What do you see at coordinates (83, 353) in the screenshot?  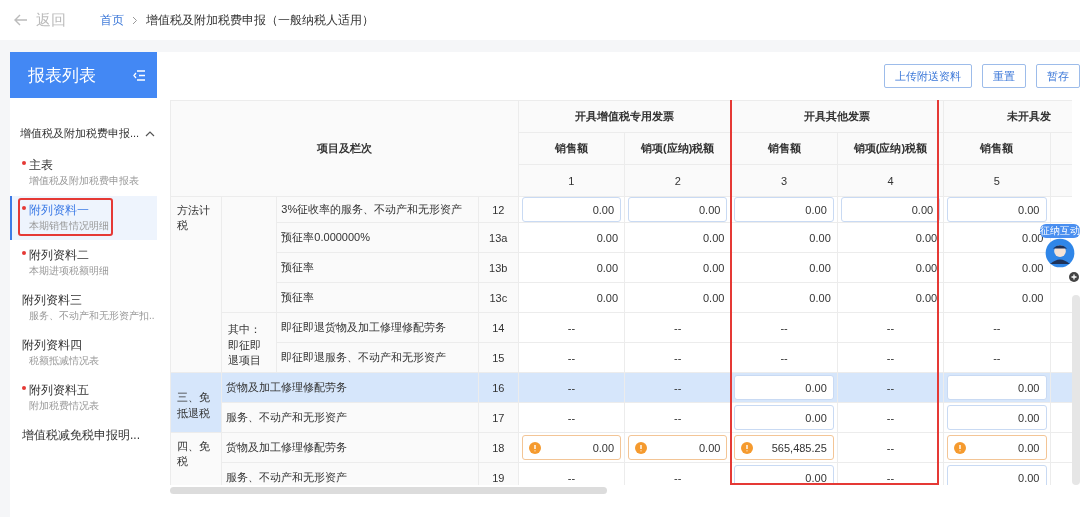 I see `report-item: 附列资料四 税额抵减情况表` at bounding box center [83, 353].